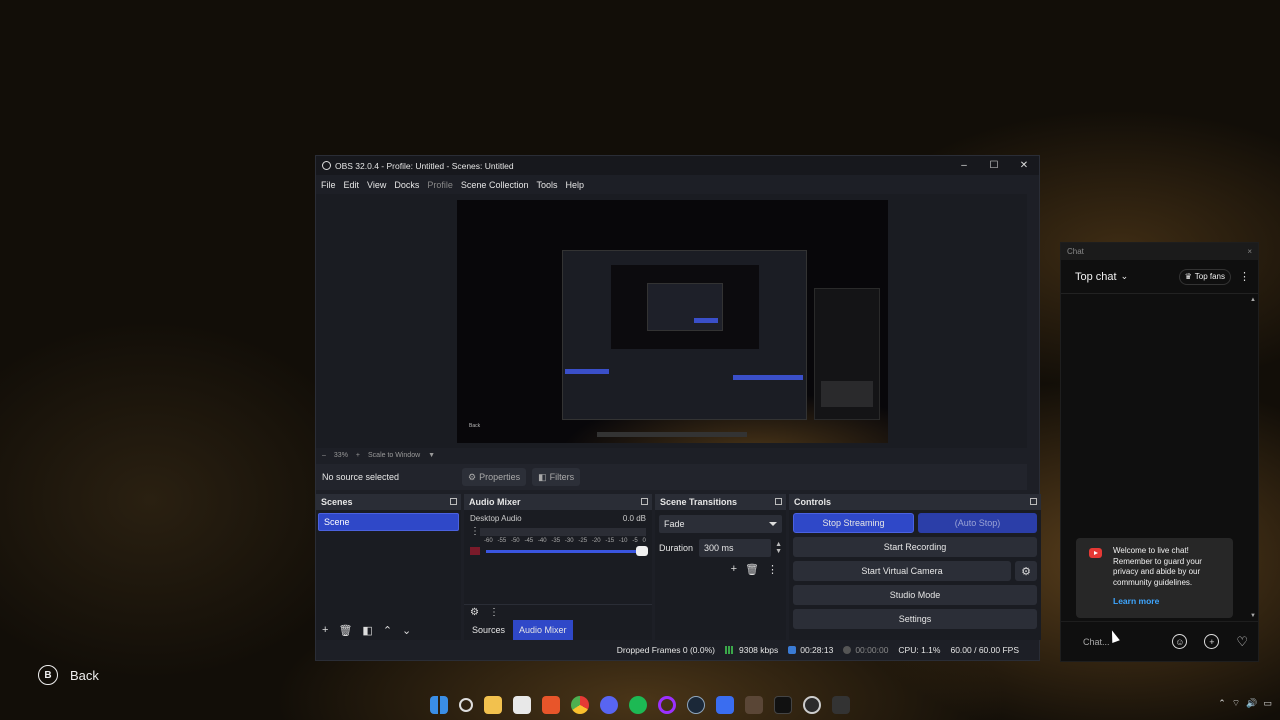 The height and width of the screenshot is (720, 1280). I want to click on more-options-icon: ⋮, so click(1244, 276).